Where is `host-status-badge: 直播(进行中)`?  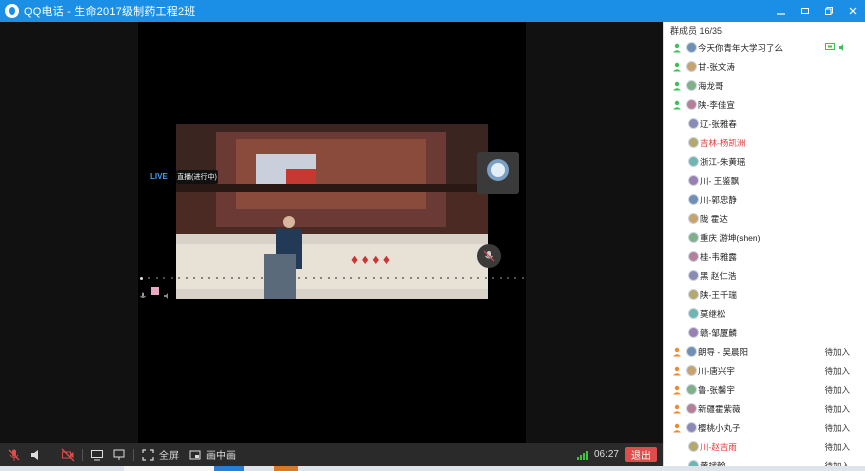 host-status-badge: 直播(进行中) is located at coordinates (197, 177).